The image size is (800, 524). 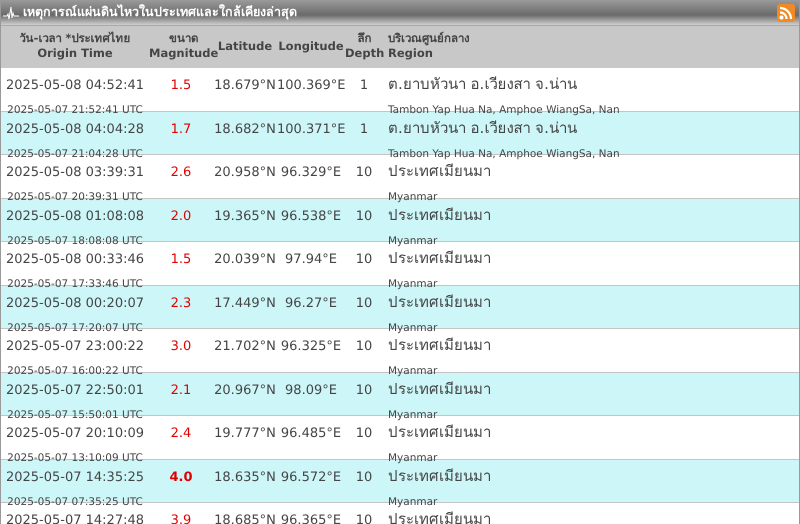 I want to click on utc-time: 2025-05-07 15:50:01 UTC, so click(x=75, y=415).